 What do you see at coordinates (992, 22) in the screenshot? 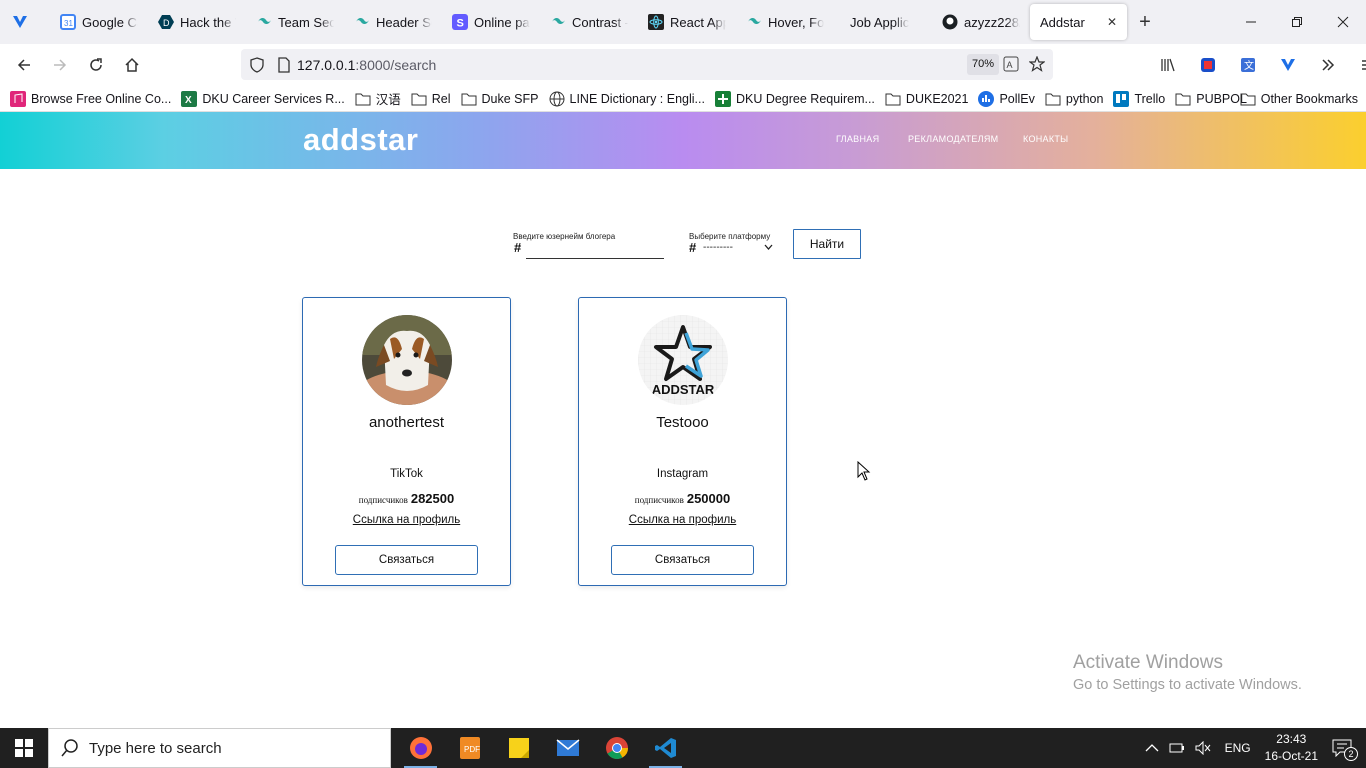
I see `tab-label: azyzz228/d` at bounding box center [992, 22].